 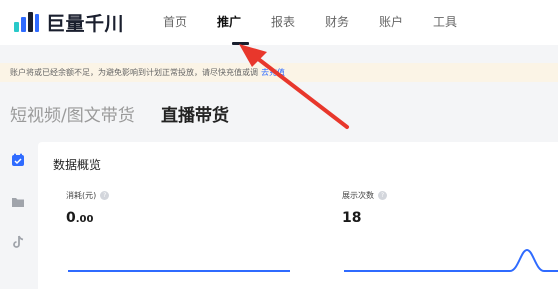 What do you see at coordinates (451, 260) in the screenshot?
I see `impressions-sparkline` at bounding box center [451, 260].